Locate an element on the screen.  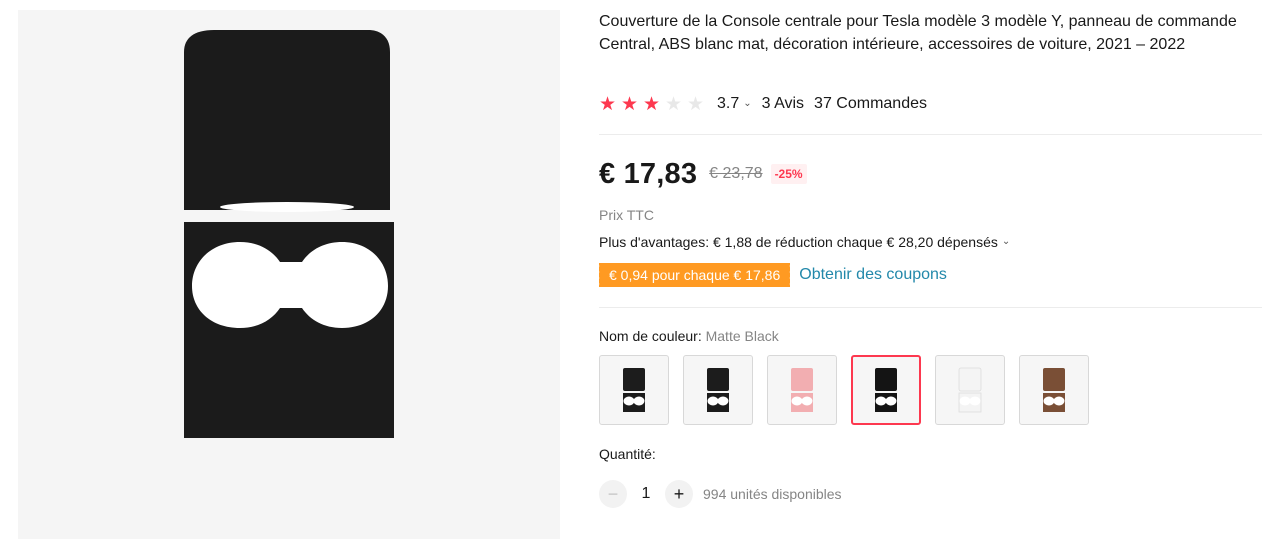
quantity-value: 1 is located at coordinates (646, 494).